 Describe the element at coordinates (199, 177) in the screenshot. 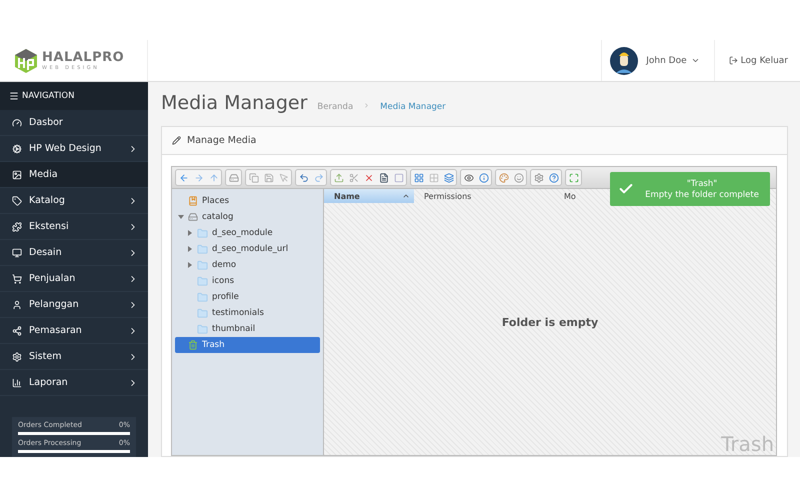

I see `arrow-right-icon` at that location.